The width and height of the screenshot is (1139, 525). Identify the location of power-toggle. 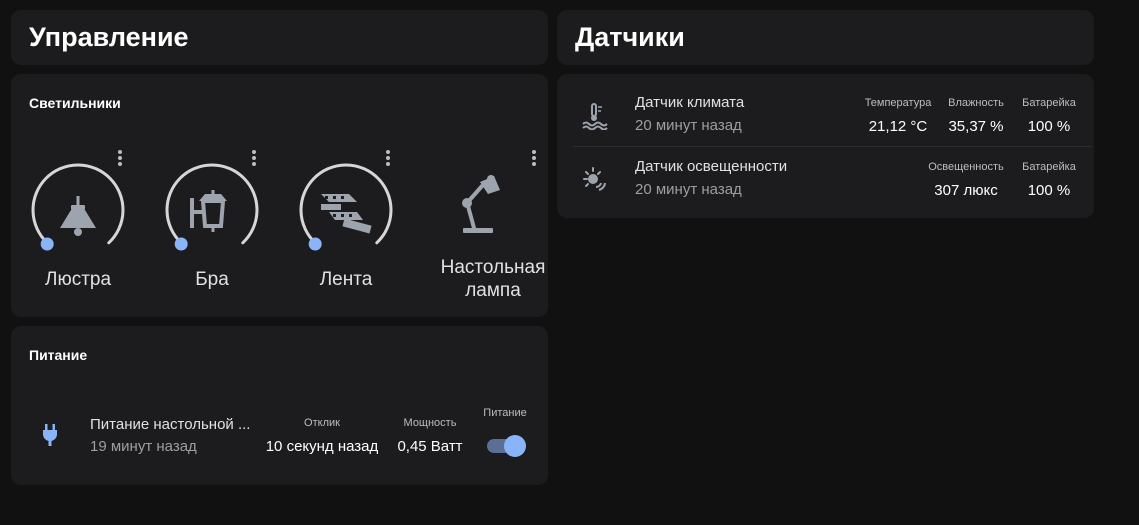
(506, 445).